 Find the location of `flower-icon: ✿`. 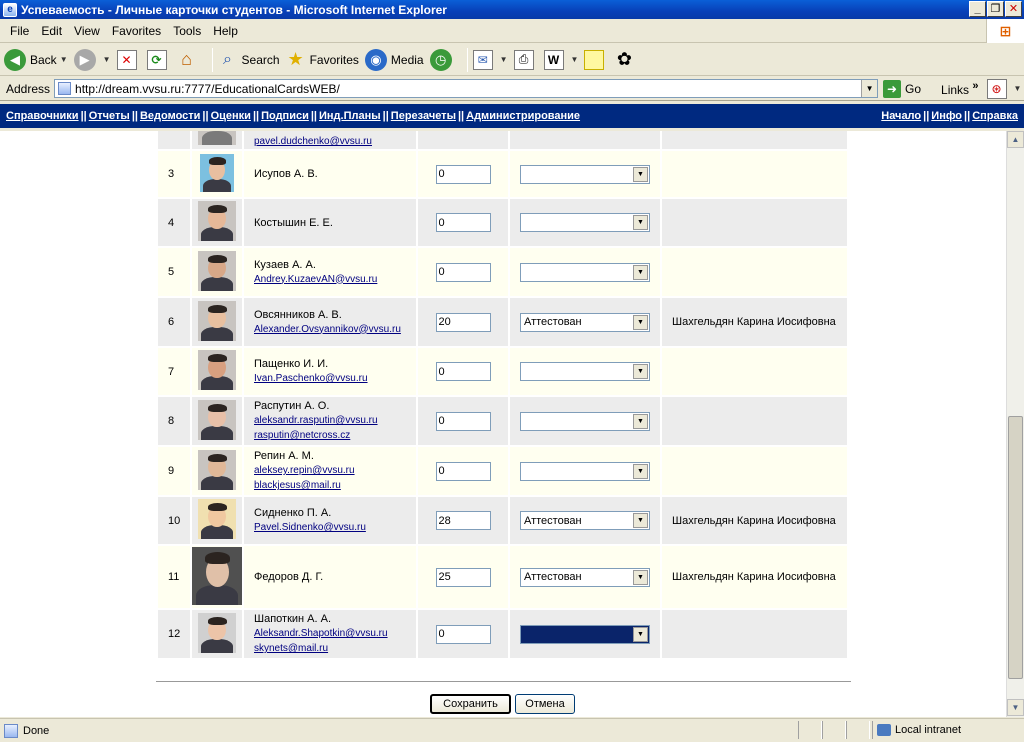

flower-icon: ✿ is located at coordinates (624, 59).